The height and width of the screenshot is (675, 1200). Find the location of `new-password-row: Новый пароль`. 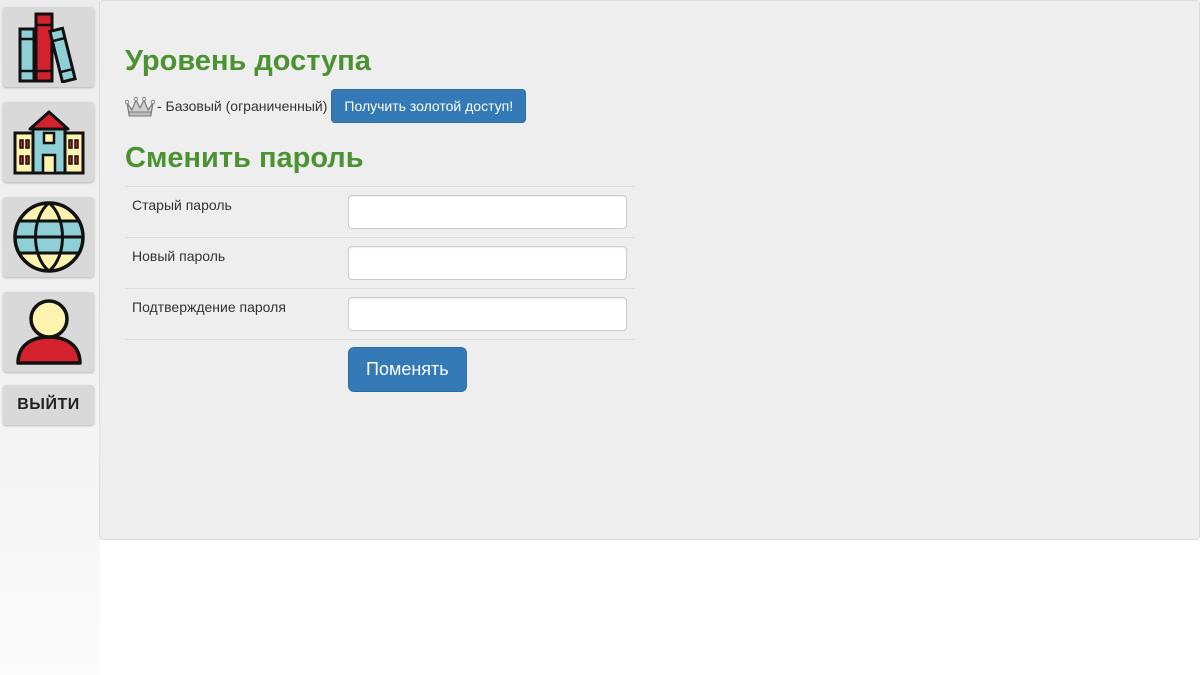

new-password-row: Новый пароль is located at coordinates (380, 262).